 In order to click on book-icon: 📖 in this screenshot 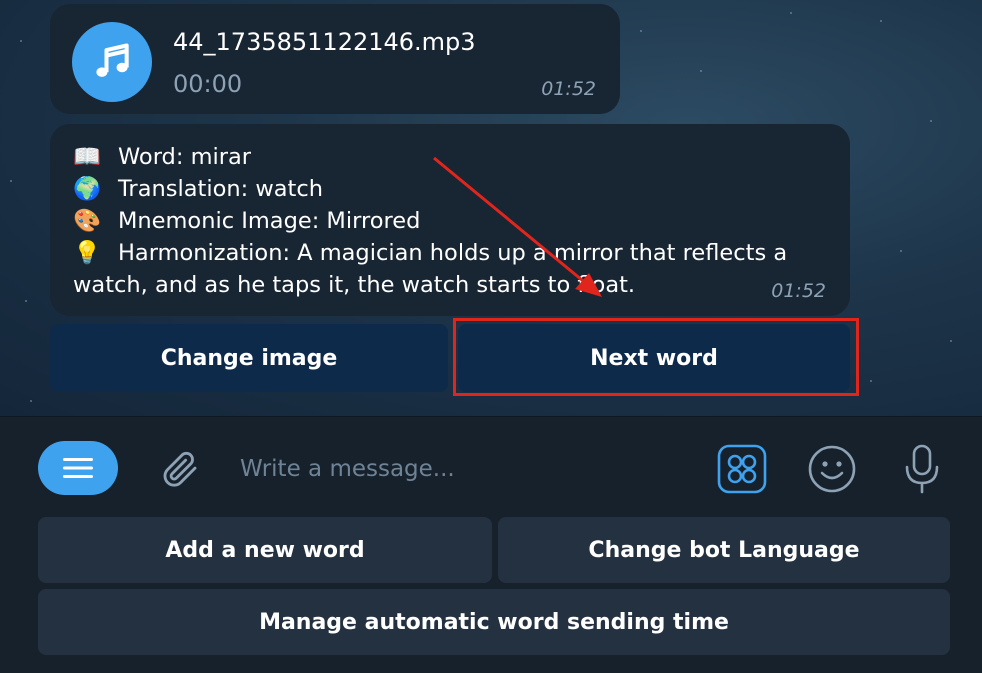, I will do `click(87, 157)`.